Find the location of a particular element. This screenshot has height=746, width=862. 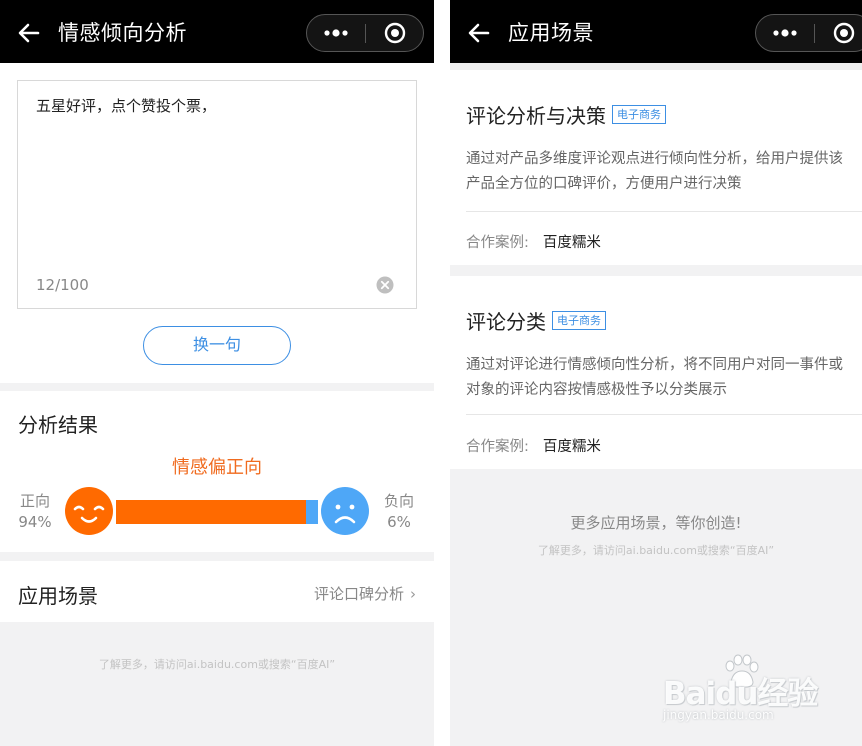

scenario-title: 评论分类 is located at coordinates (506, 322).